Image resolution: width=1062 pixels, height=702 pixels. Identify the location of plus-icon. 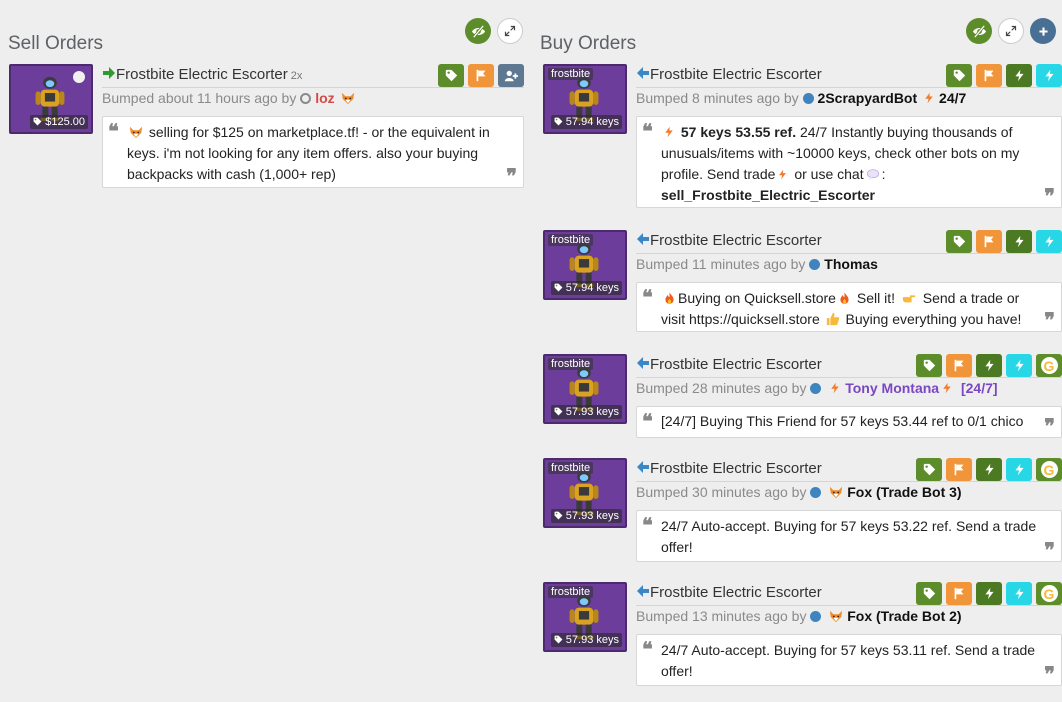
(1043, 31).